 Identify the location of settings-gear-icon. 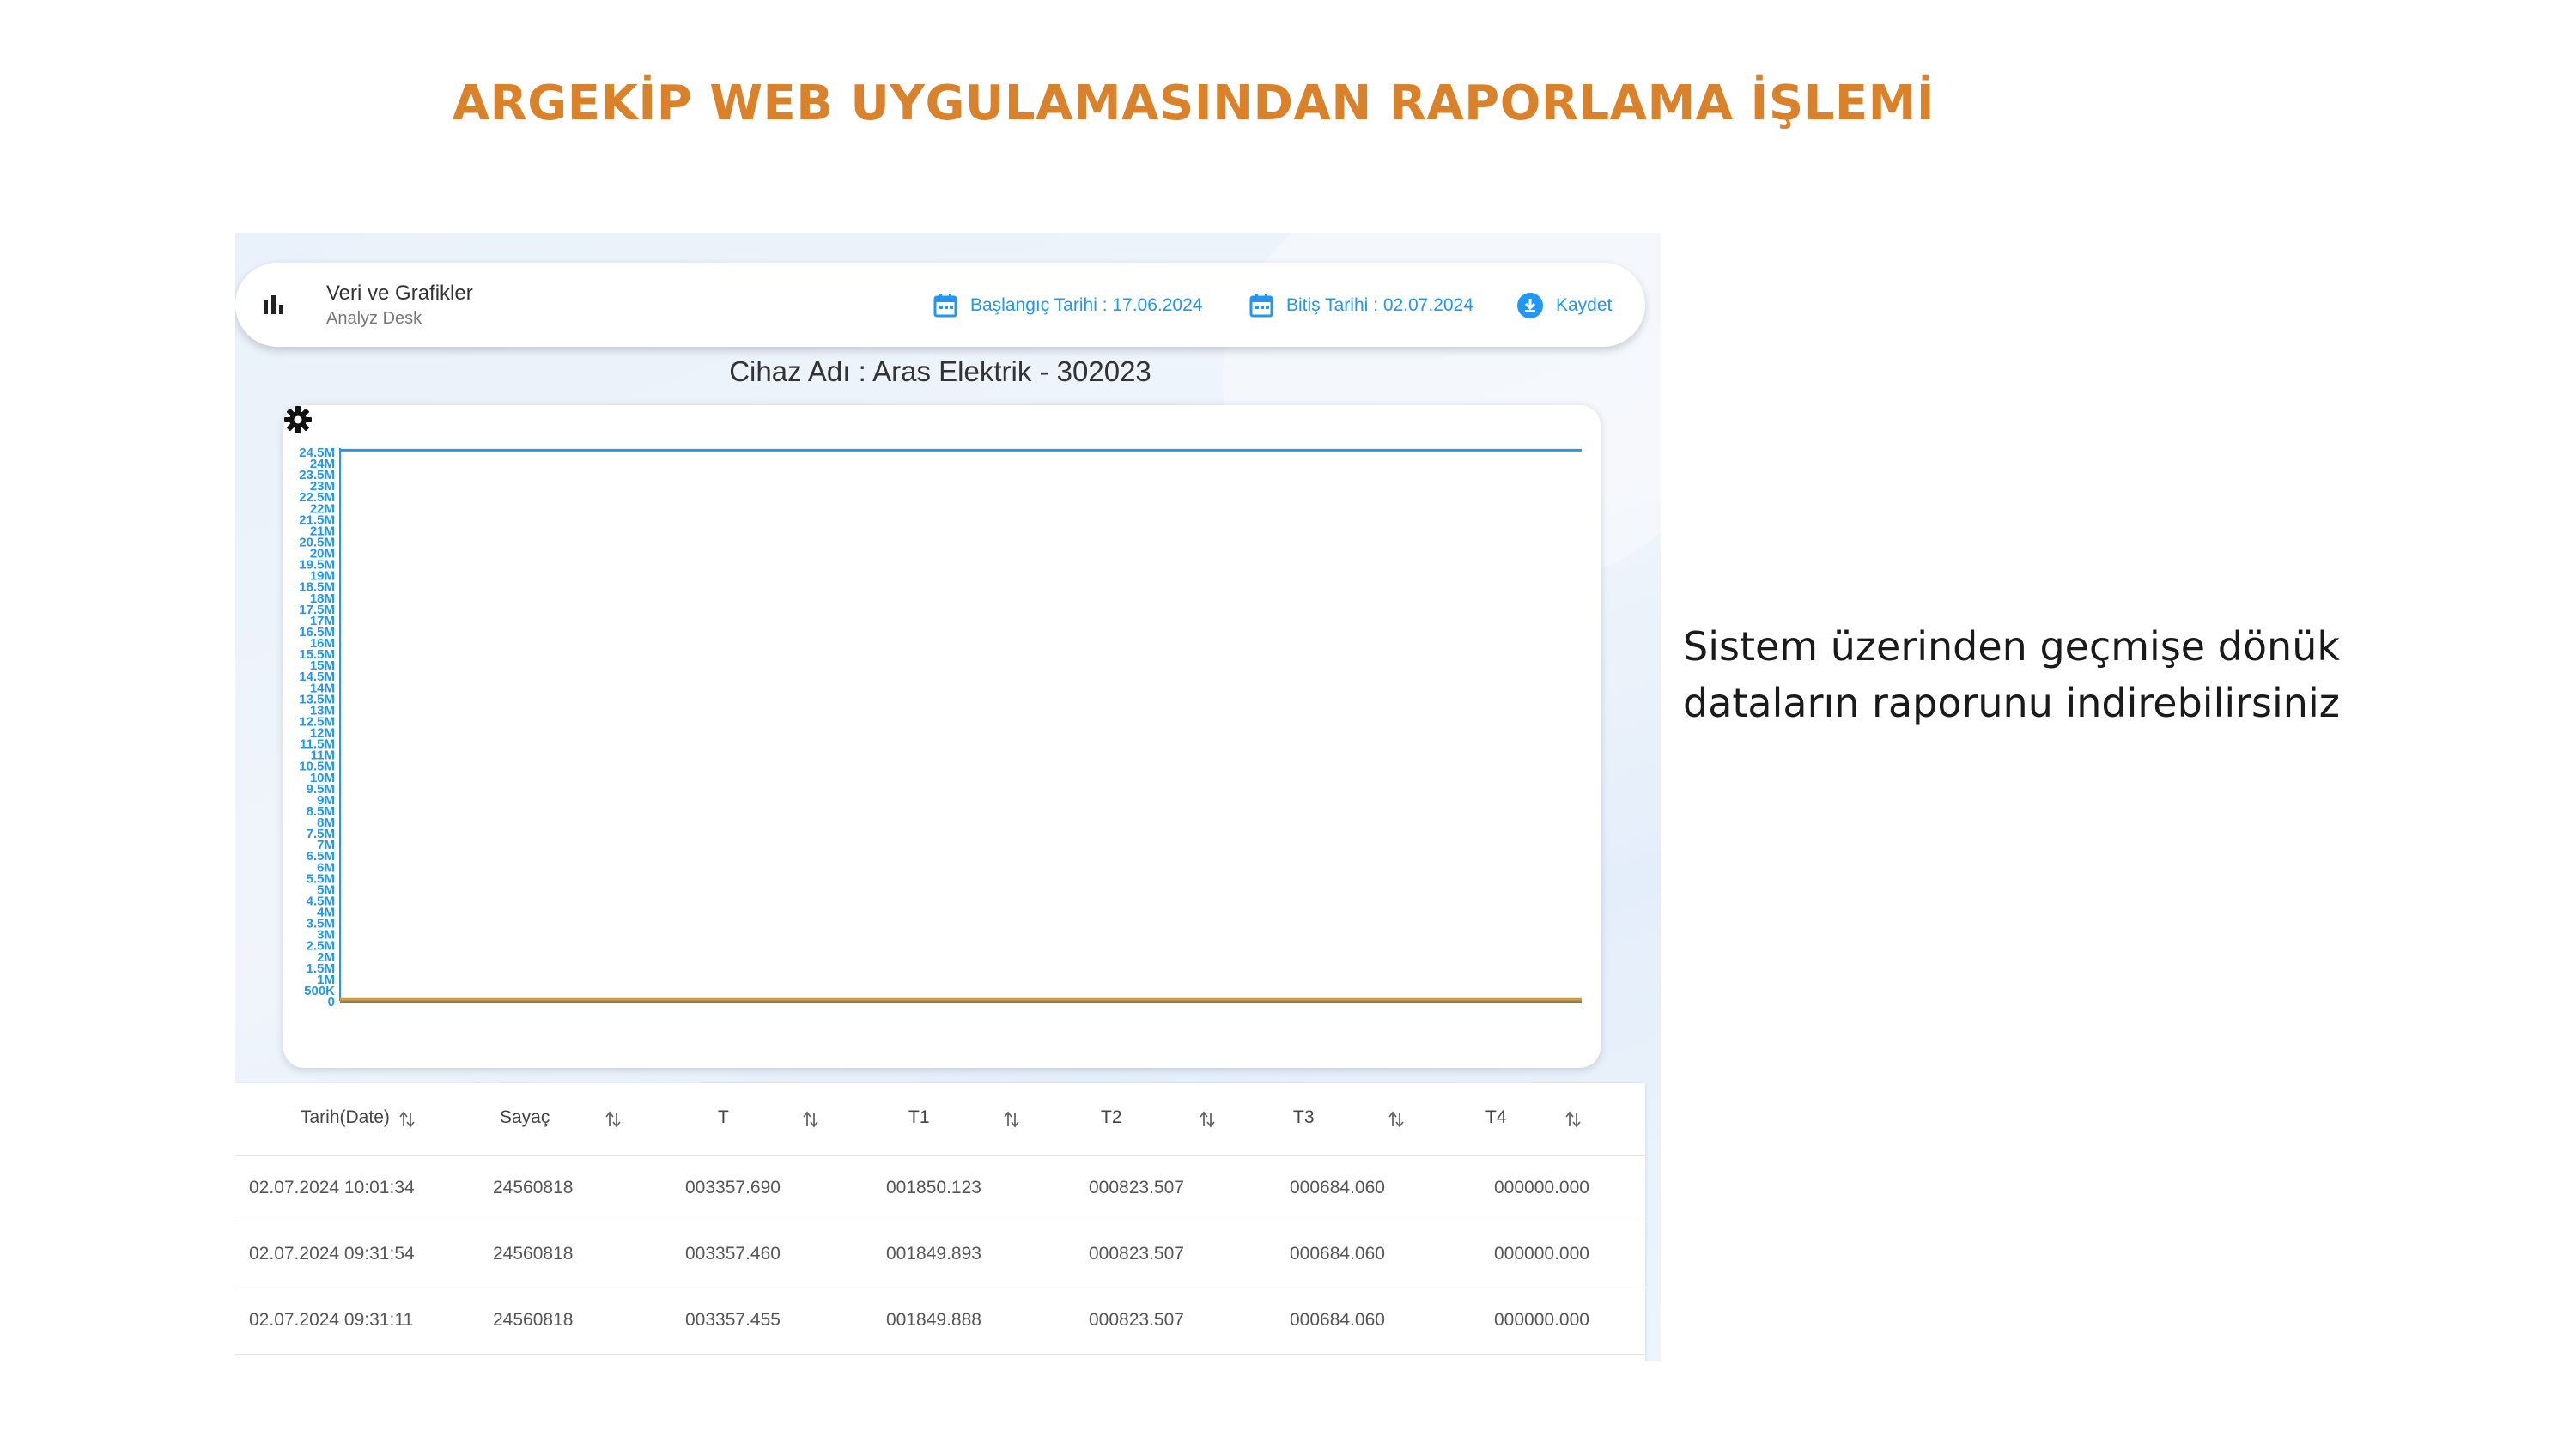
(298, 419).